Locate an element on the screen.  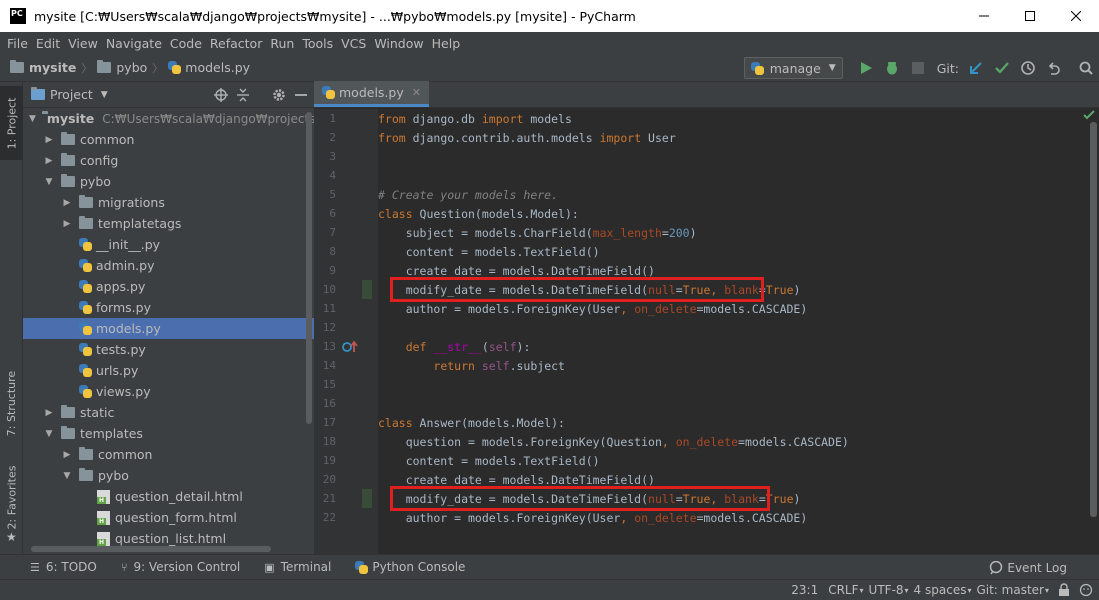
menu-window: Window is located at coordinates (398, 43).